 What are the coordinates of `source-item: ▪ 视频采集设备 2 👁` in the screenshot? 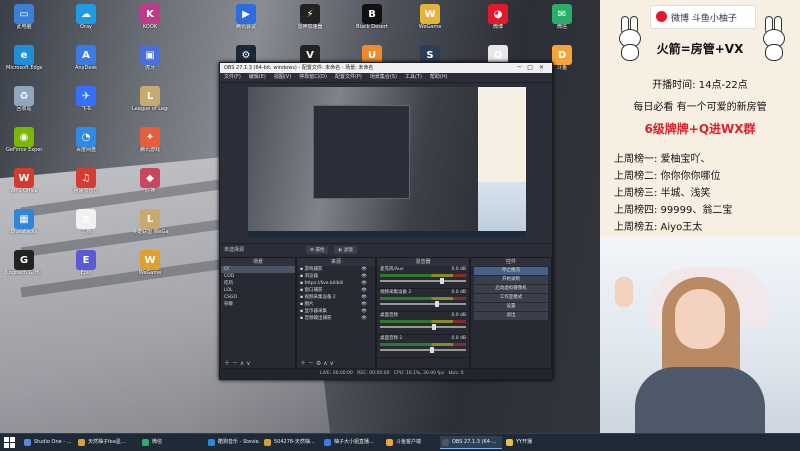 It's located at (336, 297).